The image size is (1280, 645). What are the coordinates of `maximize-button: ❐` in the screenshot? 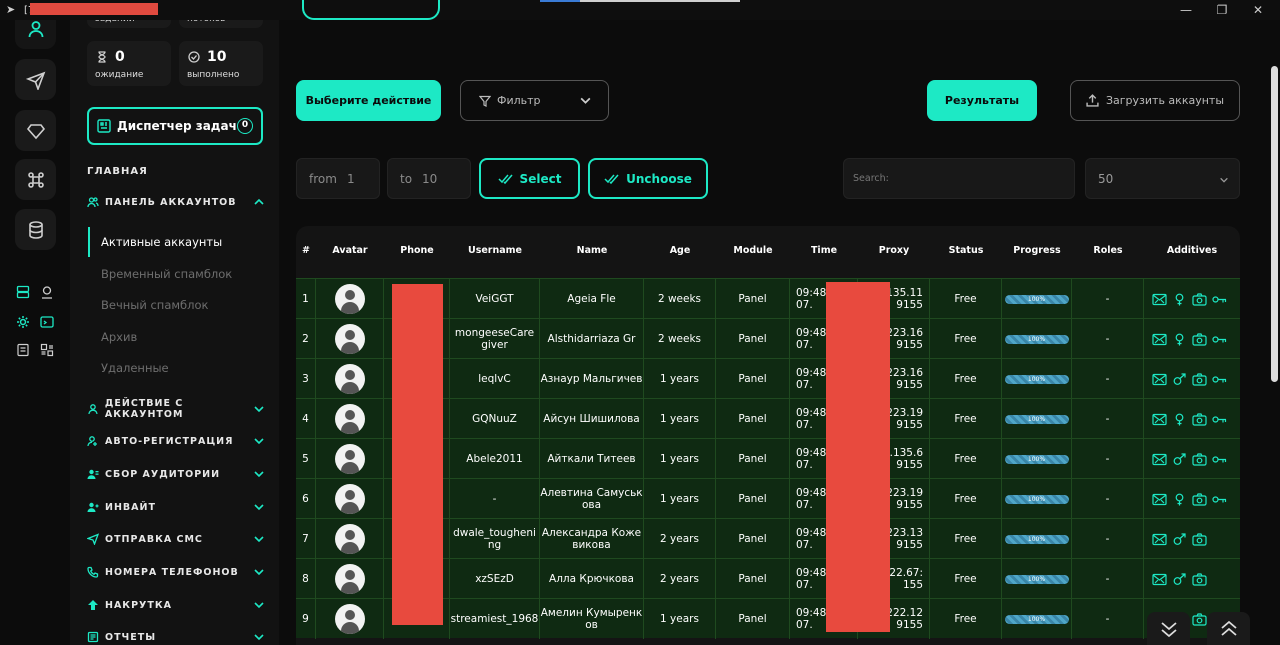 It's located at (1222, 10).